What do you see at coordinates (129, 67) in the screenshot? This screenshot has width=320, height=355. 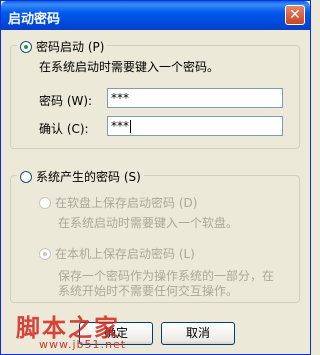 I see `password-startup-description: 在系统启动时需要键入一个密码。` at bounding box center [129, 67].